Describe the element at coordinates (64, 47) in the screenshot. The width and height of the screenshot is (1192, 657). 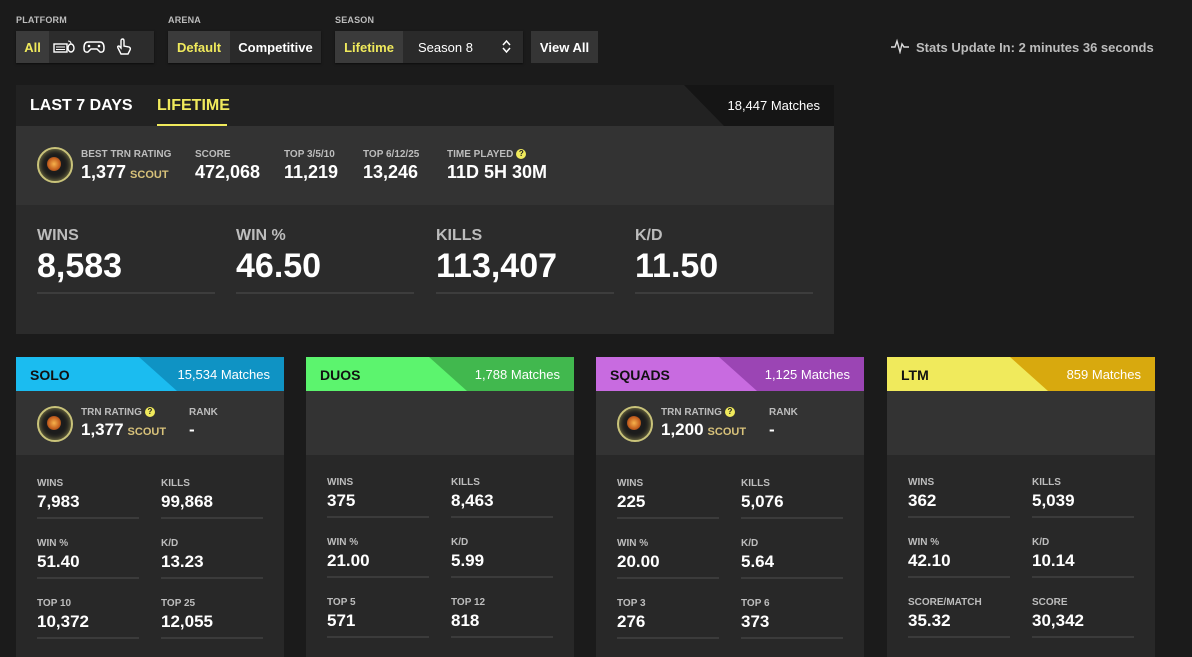
I see `keyboard-mouse-icon` at that location.